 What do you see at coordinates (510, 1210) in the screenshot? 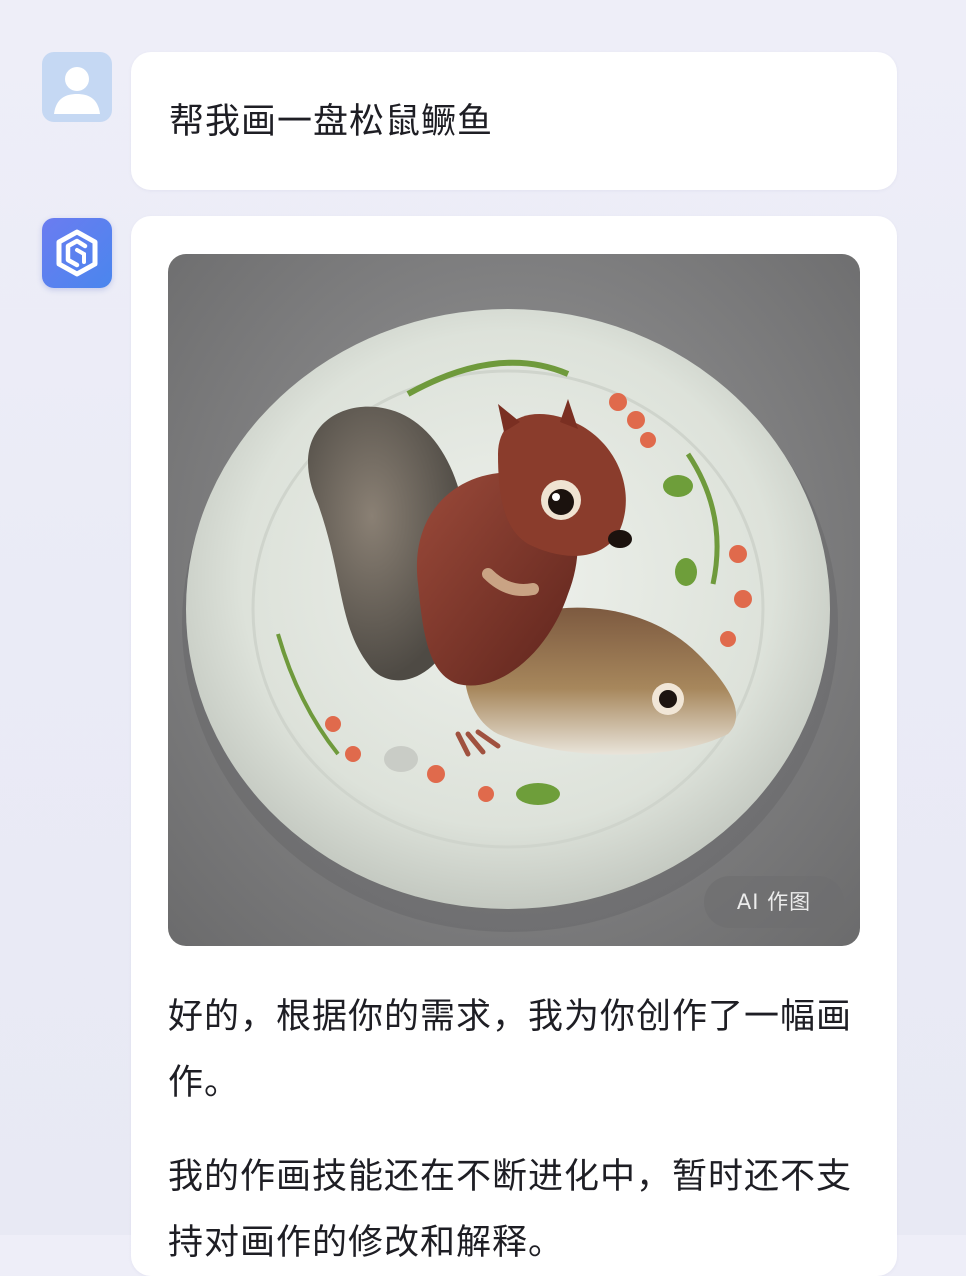
I see `bot-reply-paragraph: 我的作画技能还在不断进化中，暂时还不支持对画作的修改和解释。` at bounding box center [510, 1210].